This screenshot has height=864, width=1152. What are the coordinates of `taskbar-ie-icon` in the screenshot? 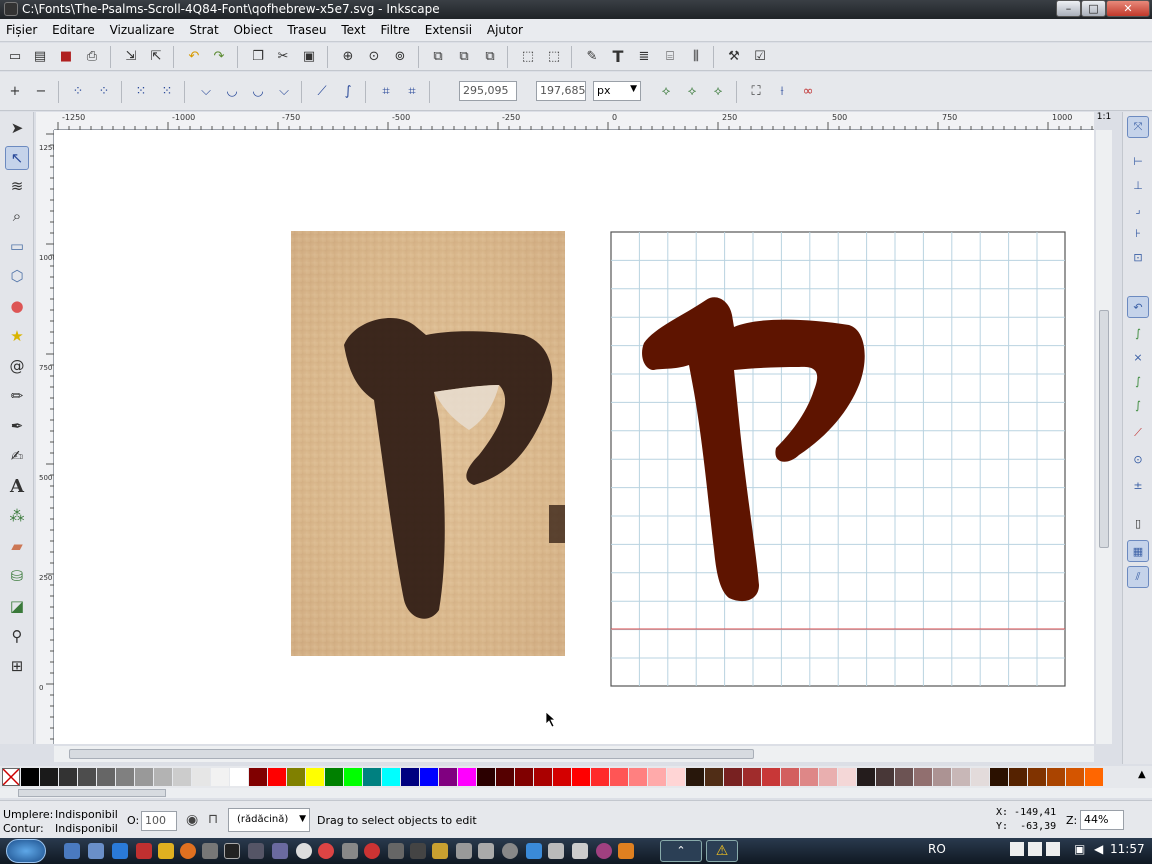 It's located at (120, 851).